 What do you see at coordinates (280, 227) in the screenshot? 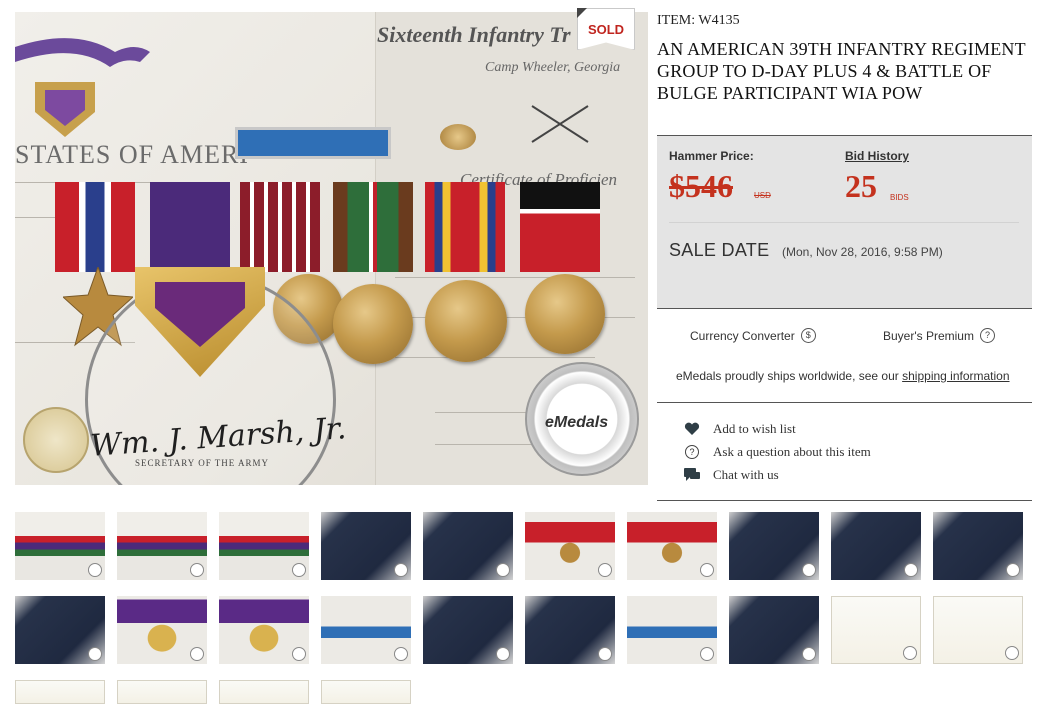
I see `good-conduct-ribbon` at bounding box center [280, 227].